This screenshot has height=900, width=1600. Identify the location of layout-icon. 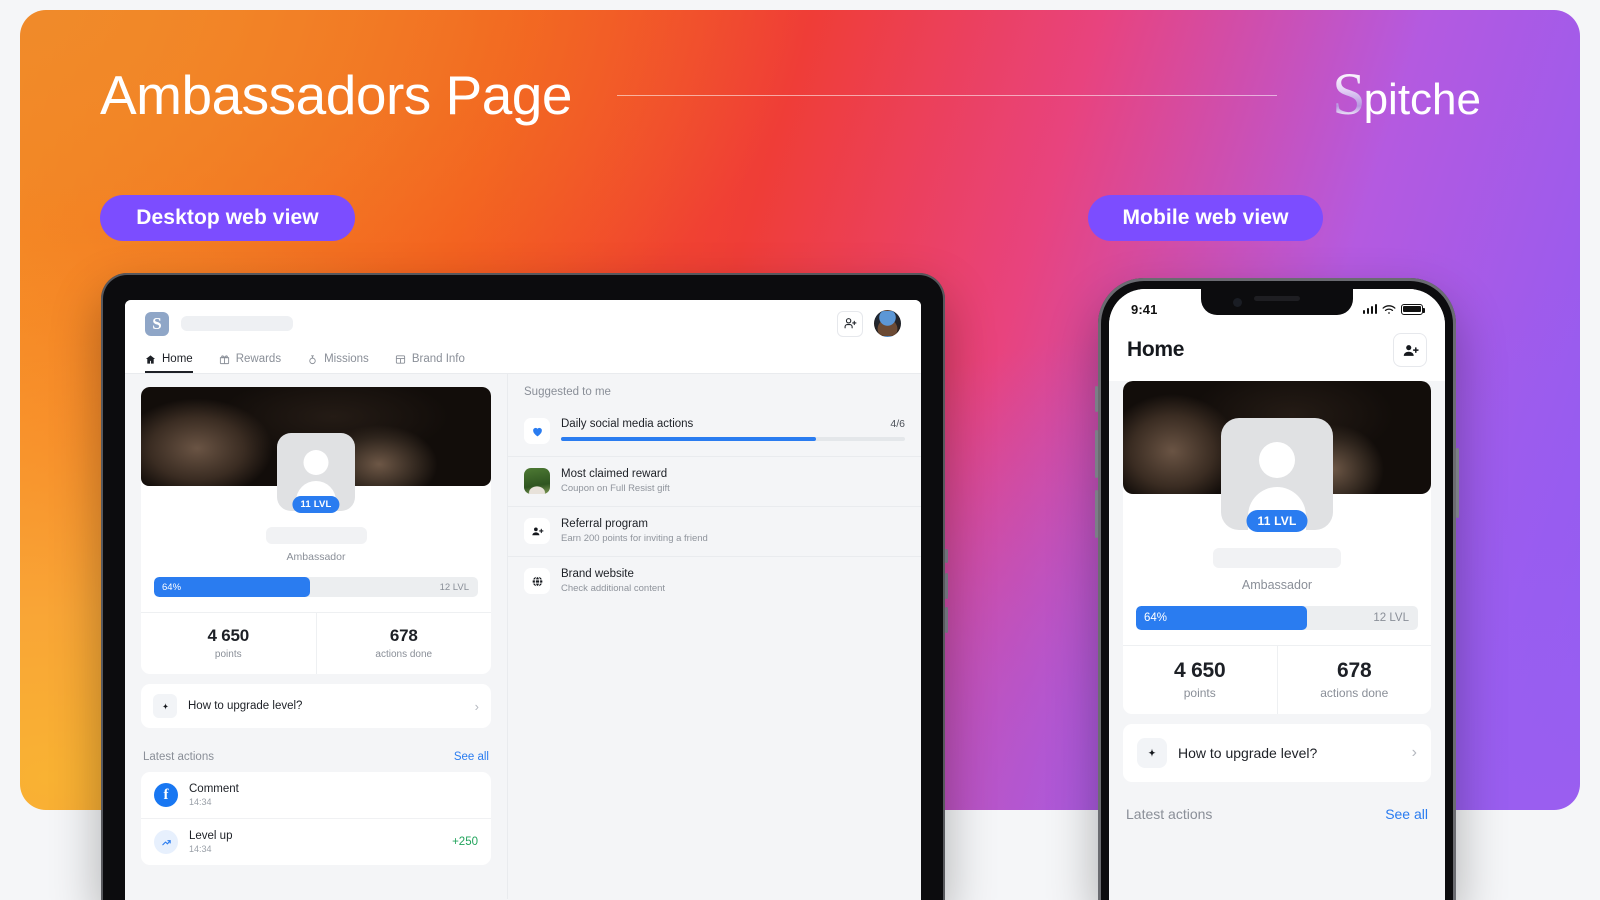
(400, 359).